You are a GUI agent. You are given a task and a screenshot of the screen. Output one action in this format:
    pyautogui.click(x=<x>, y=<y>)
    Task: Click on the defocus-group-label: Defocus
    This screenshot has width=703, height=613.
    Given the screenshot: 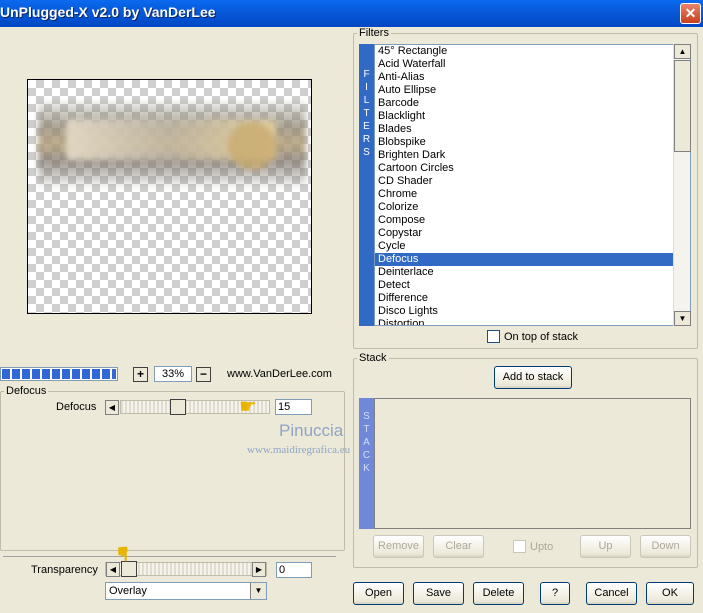 What is the action you would take?
    pyautogui.click(x=26, y=391)
    